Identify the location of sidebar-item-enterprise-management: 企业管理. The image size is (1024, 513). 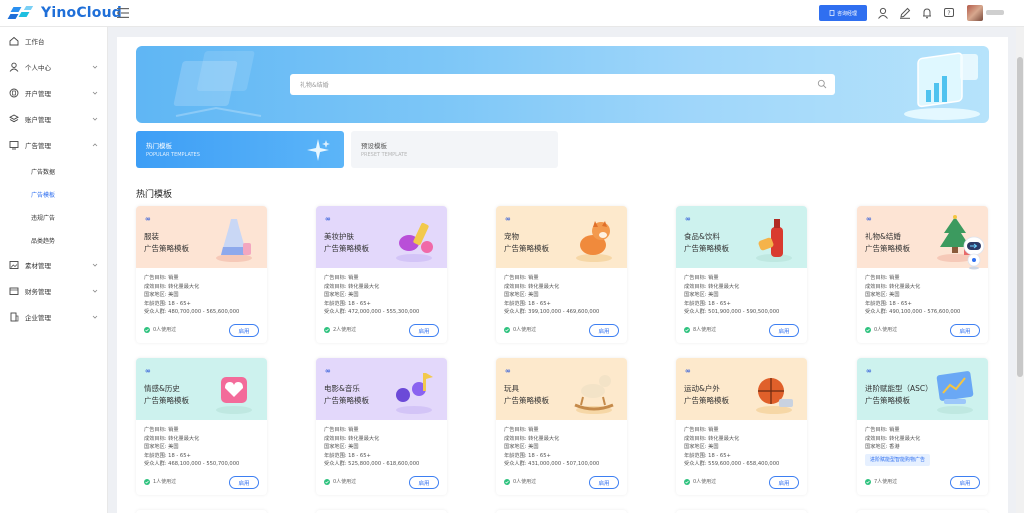
(54, 317).